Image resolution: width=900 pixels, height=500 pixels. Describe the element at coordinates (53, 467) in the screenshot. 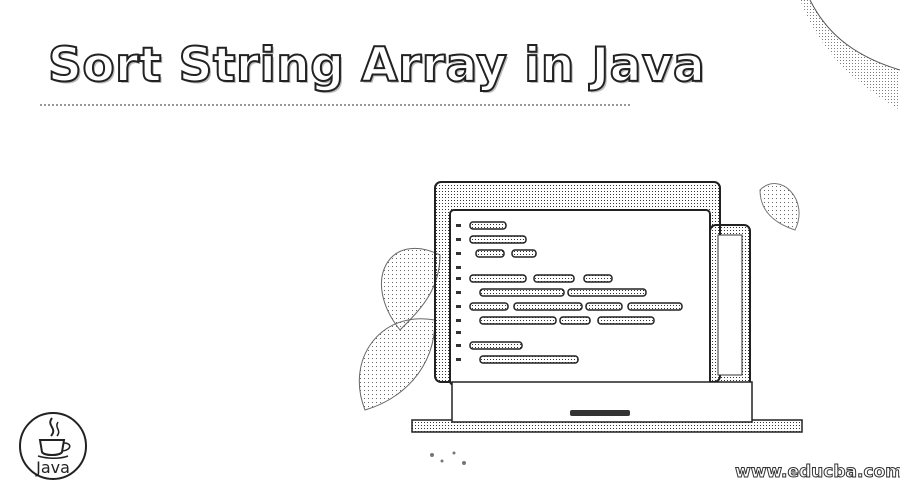

I see `java-logo-label: Java` at that location.